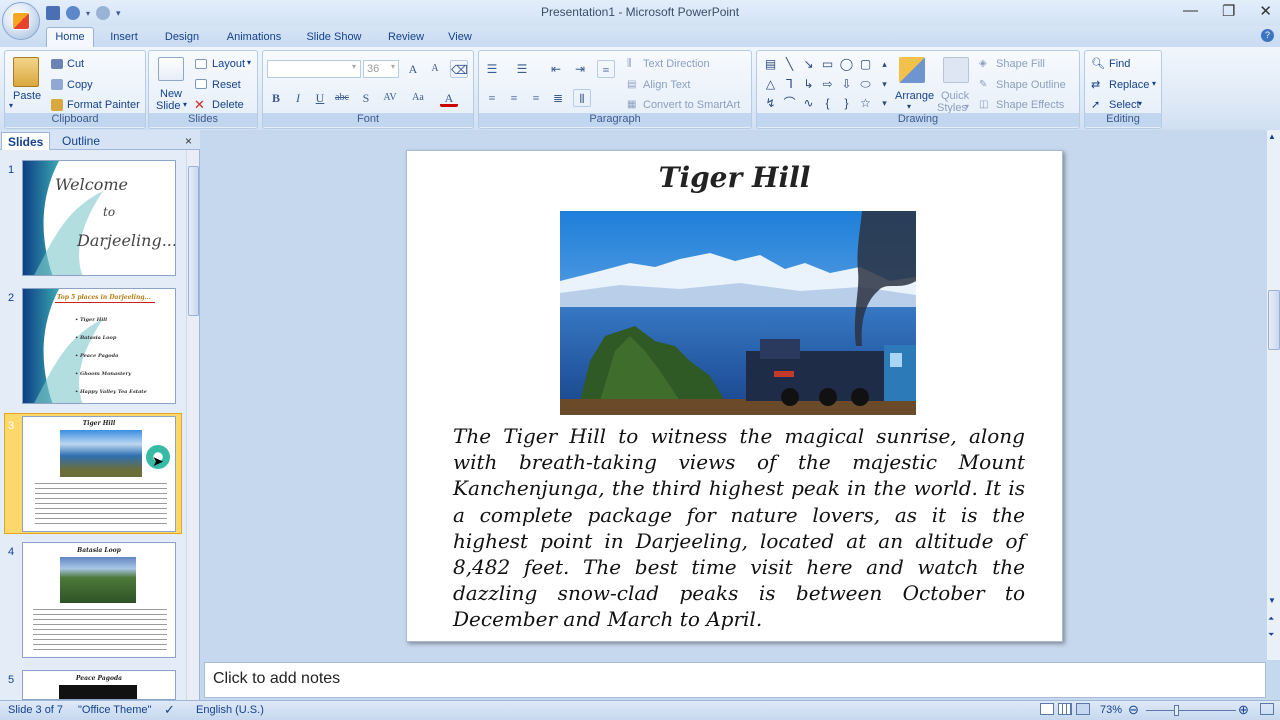 Image resolution: width=1280 pixels, height=720 pixels. Describe the element at coordinates (298, 98) in the screenshot. I see `italic-icon: I` at that location.